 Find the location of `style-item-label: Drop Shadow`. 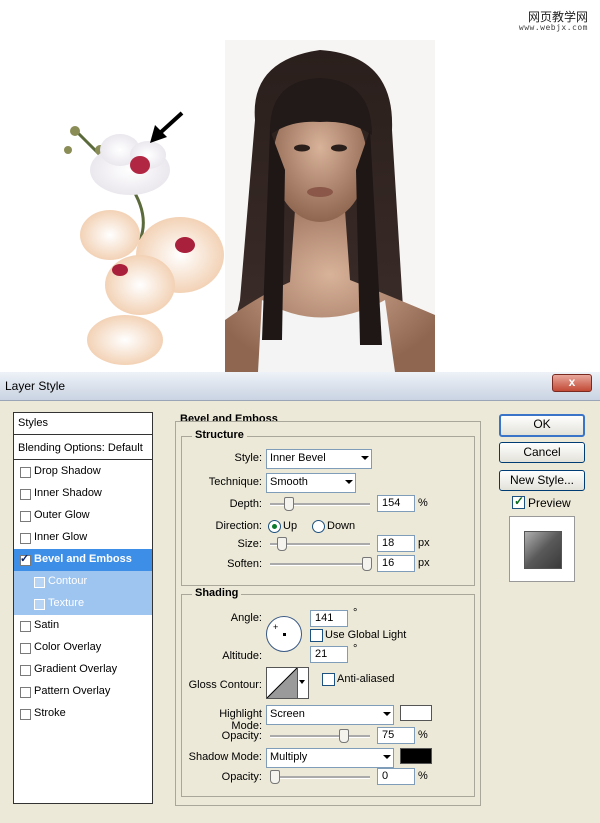

style-item-label: Drop Shadow is located at coordinates (67, 471).